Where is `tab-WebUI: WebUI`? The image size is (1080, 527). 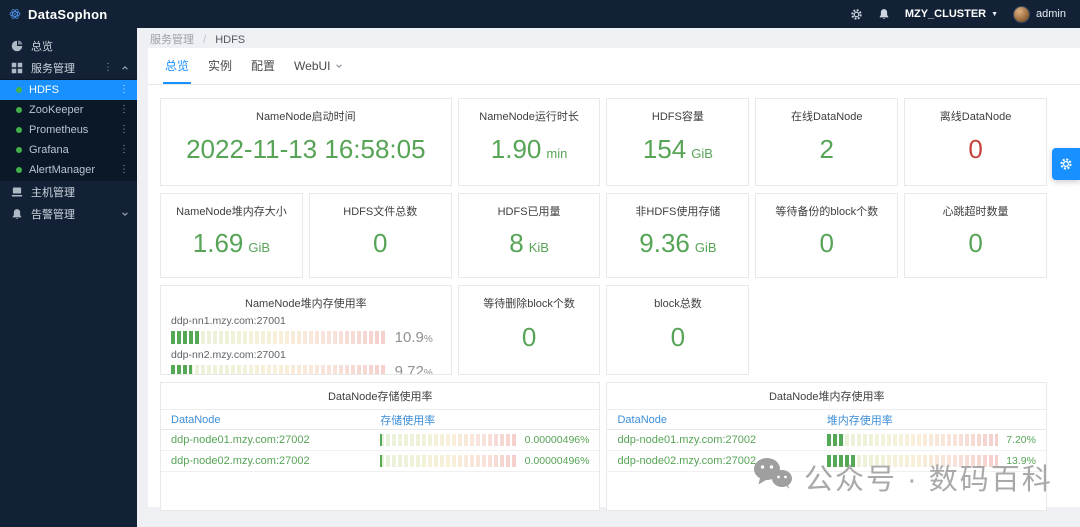
tab-WebUI: WebUI is located at coordinates (318, 69).